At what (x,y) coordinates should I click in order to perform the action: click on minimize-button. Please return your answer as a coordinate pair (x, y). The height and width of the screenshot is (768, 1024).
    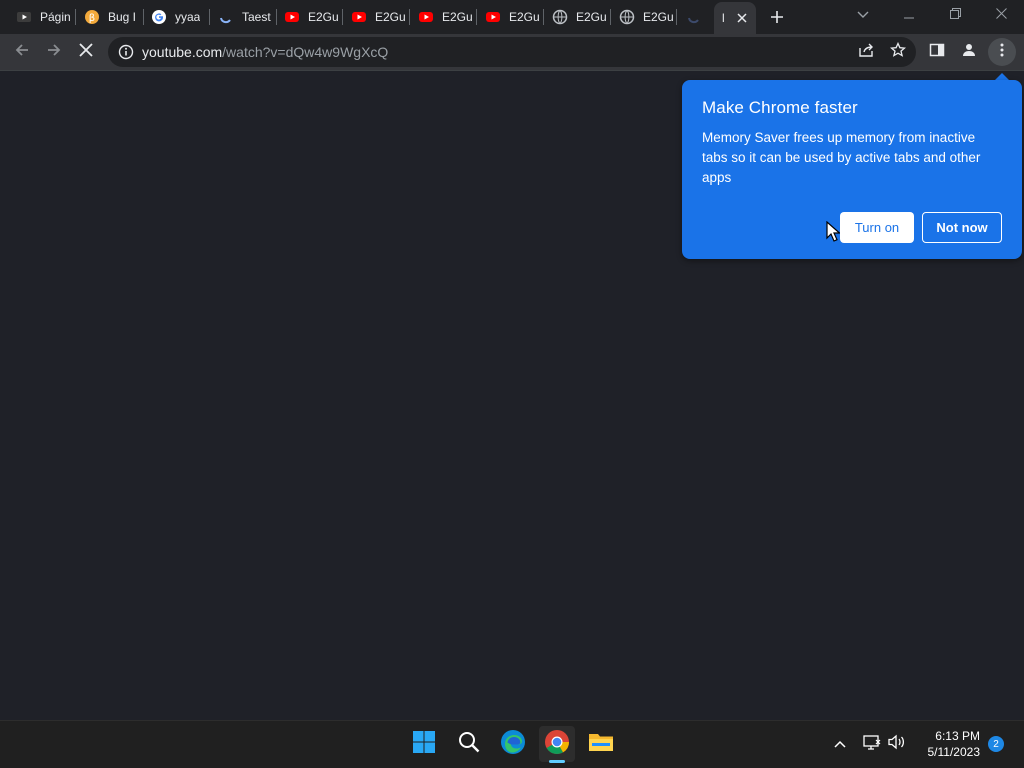
    Looking at the image, I should click on (909, 15).